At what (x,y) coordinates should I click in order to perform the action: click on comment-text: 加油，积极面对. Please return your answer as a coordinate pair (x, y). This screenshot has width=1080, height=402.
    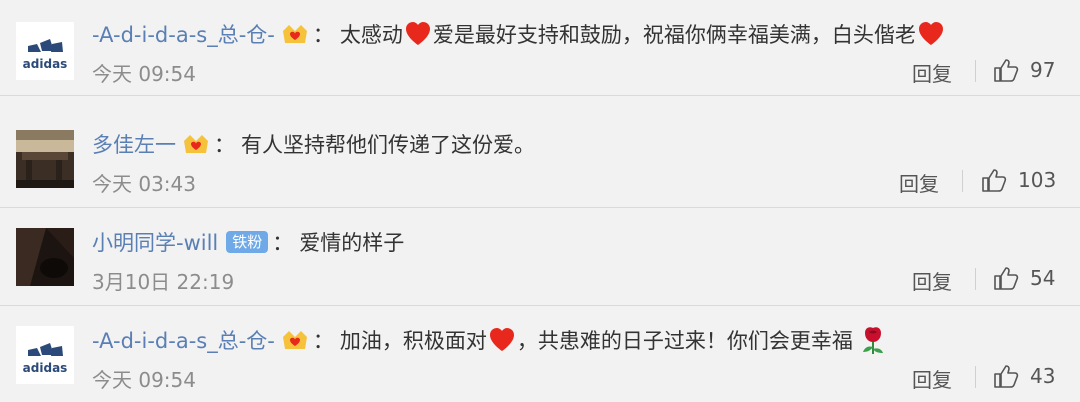
    Looking at the image, I should click on (413, 341).